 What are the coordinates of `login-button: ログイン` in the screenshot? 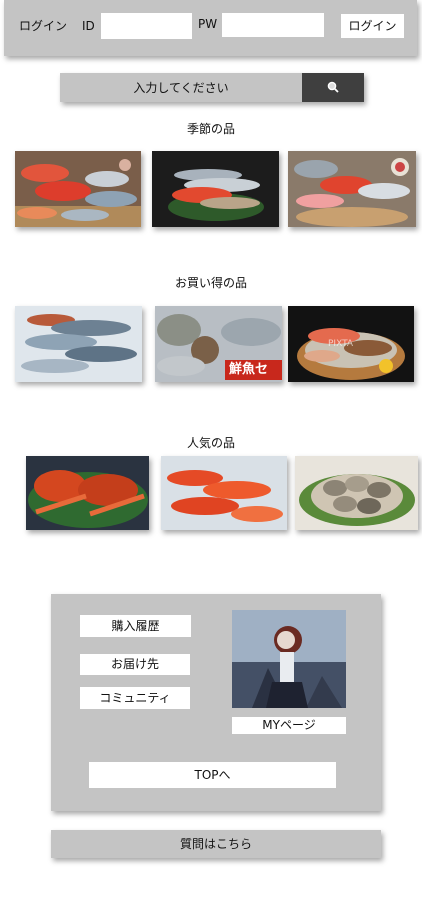 It's located at (372, 26).